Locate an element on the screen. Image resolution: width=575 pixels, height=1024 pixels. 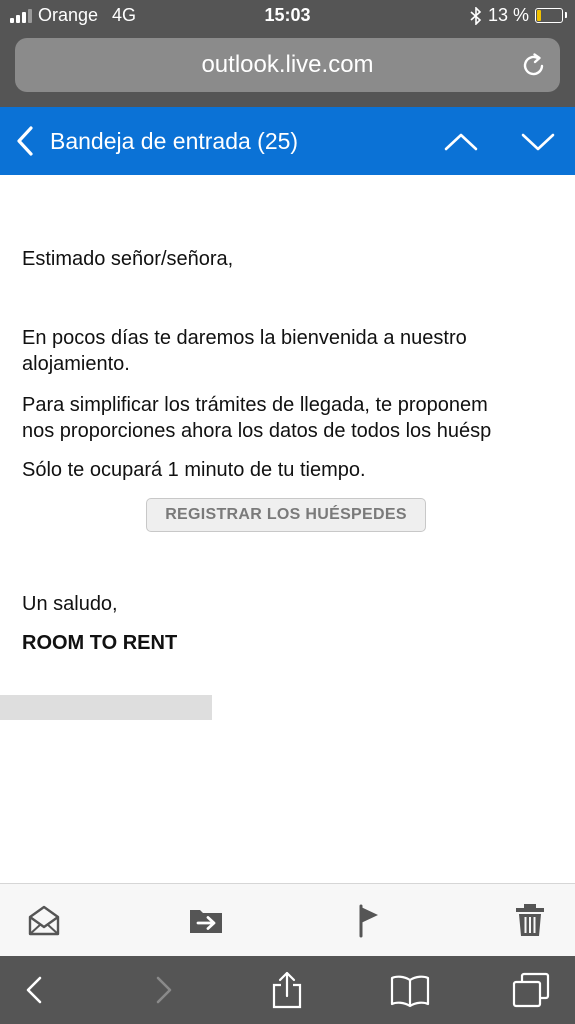
email-signature: ROOM TO RENT is located at coordinates (100, 643).